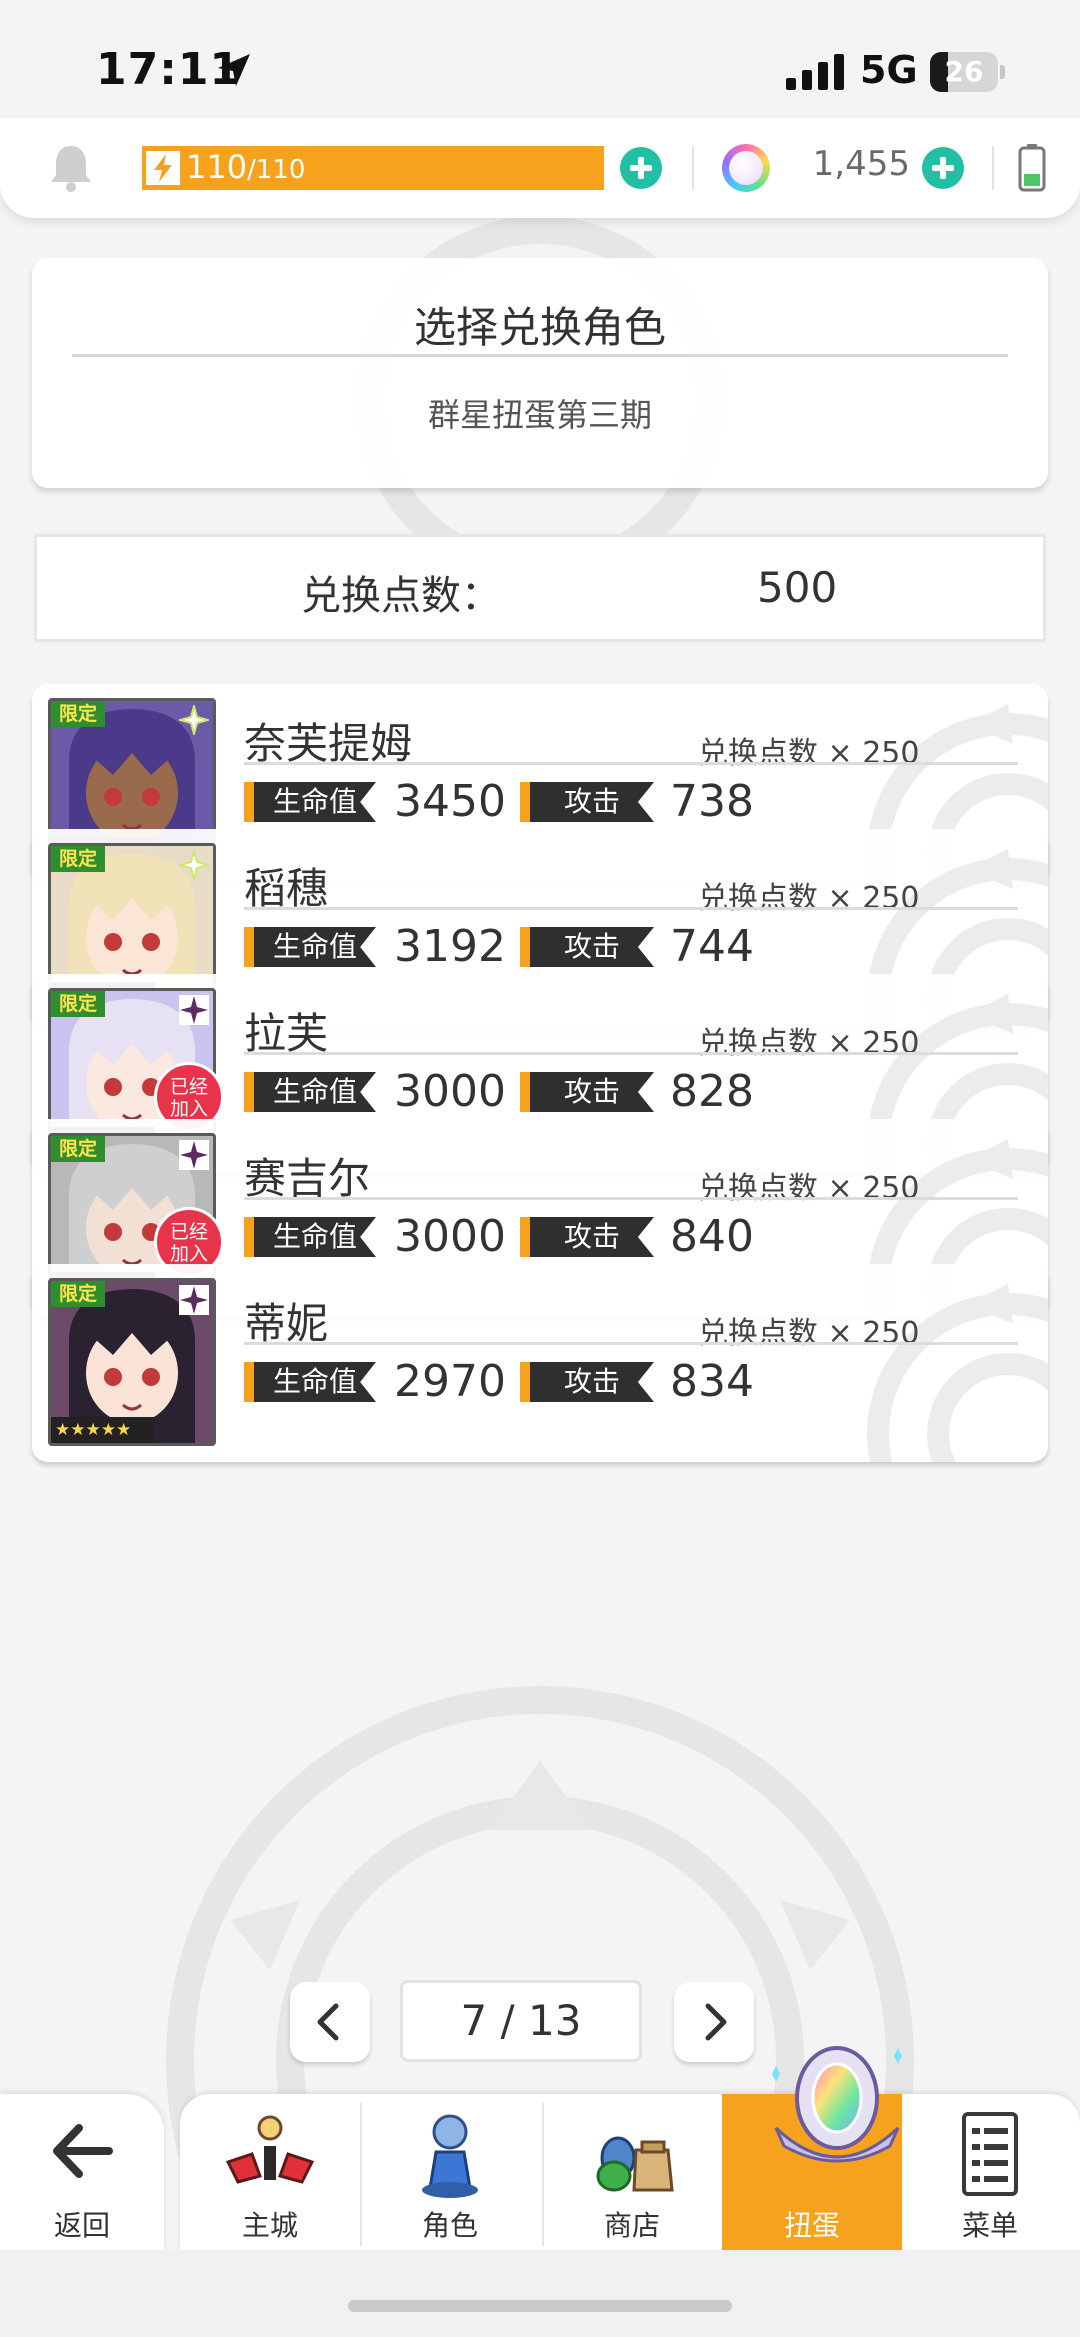 The image size is (1080, 2337). I want to click on stamina-bar: 110/110, so click(373, 168).